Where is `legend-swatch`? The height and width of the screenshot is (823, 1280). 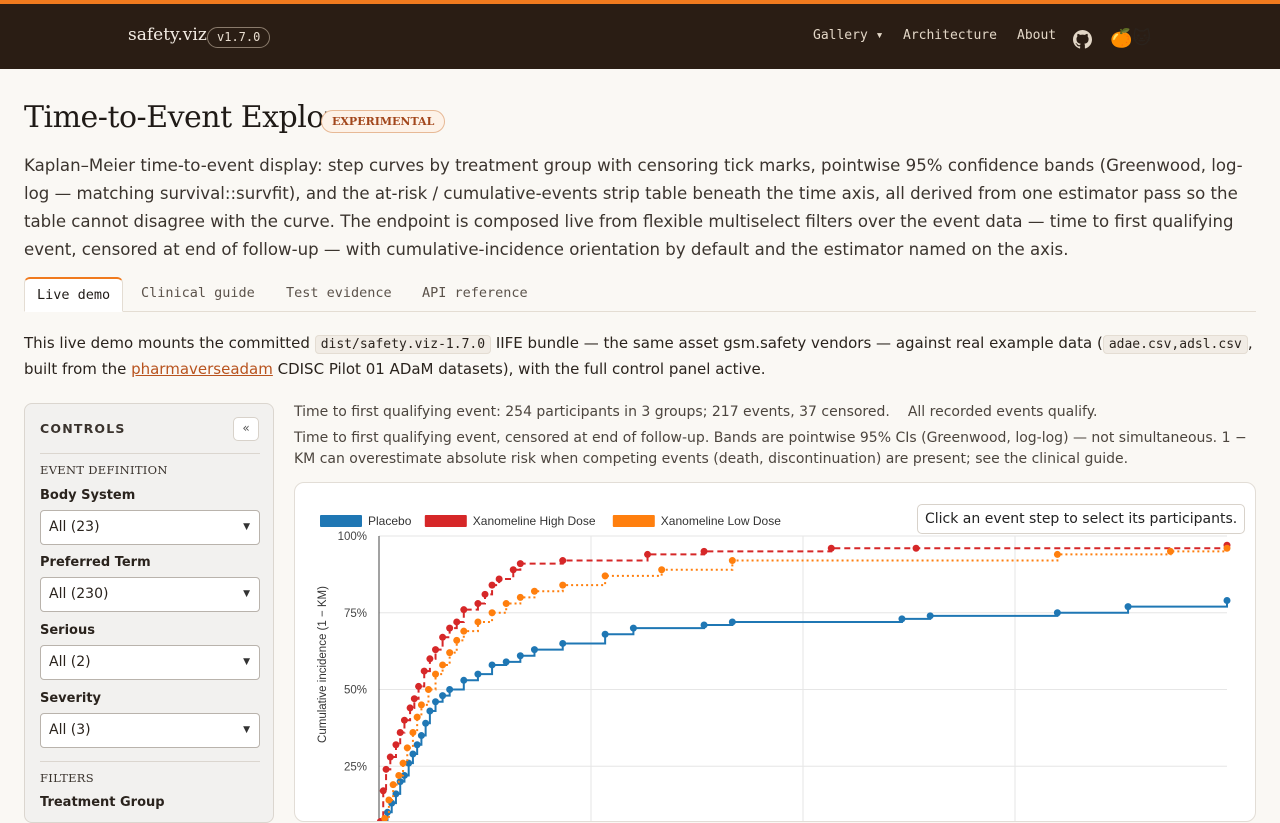 legend-swatch is located at coordinates (341, 521).